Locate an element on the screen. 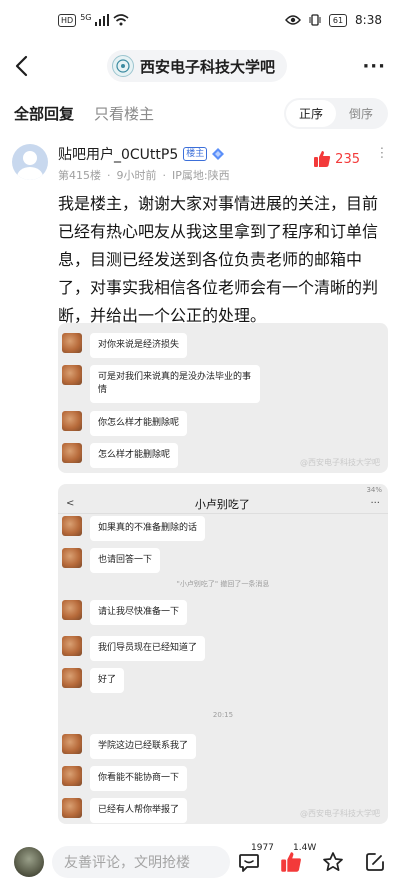 The width and height of the screenshot is (400, 888). comment-count: 1977 is located at coordinates (262, 848).